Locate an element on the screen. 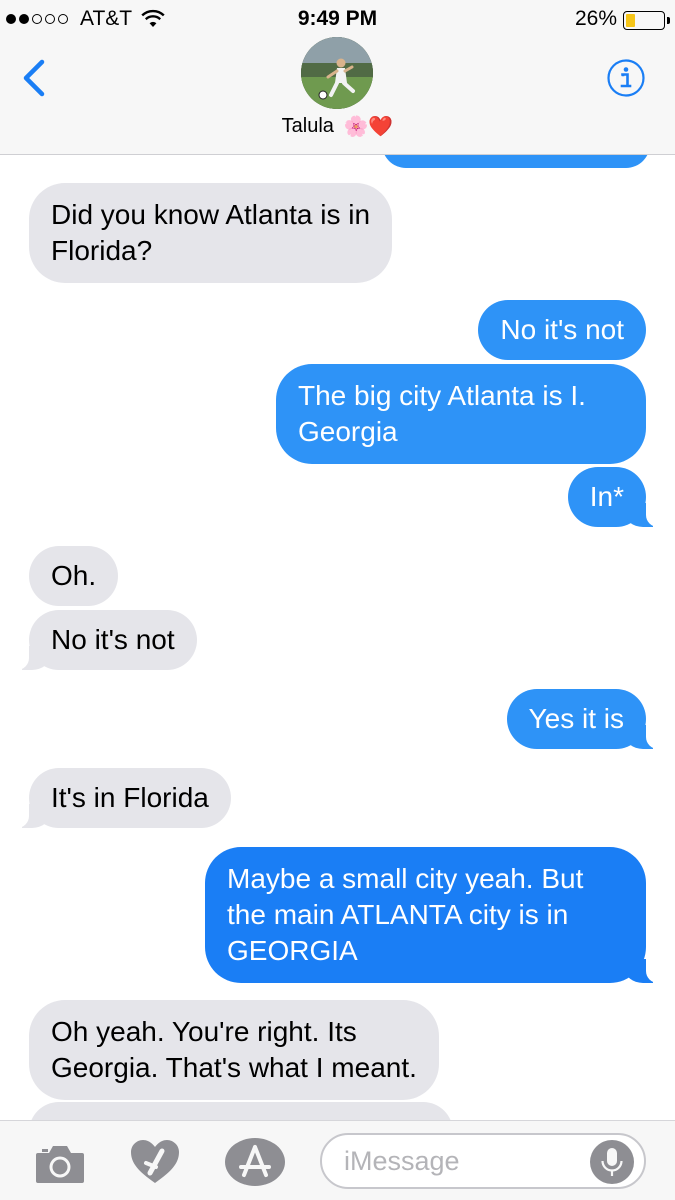  contact-name-row: Talula 🌸❤️ is located at coordinates (337, 126).